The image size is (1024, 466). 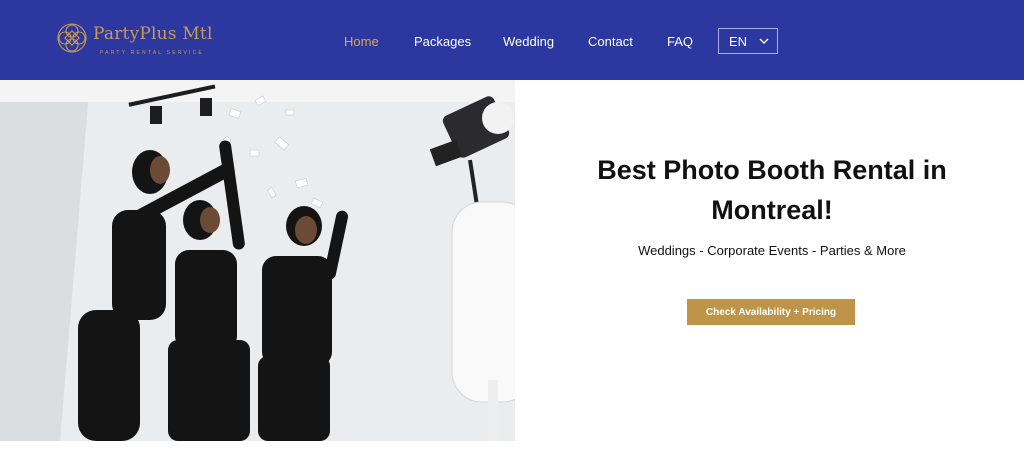 I want to click on language-selector: EN, so click(x=748, y=41).